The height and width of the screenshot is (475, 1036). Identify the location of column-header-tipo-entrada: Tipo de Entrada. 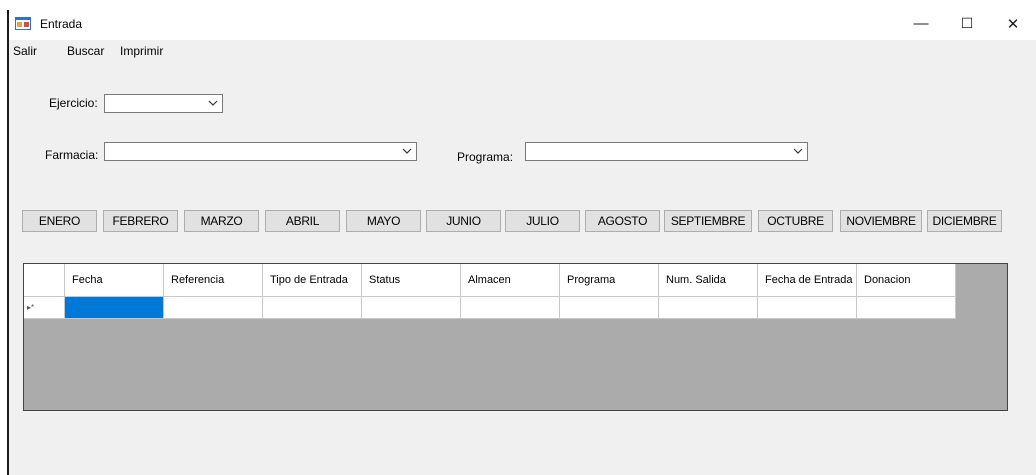
(312, 280).